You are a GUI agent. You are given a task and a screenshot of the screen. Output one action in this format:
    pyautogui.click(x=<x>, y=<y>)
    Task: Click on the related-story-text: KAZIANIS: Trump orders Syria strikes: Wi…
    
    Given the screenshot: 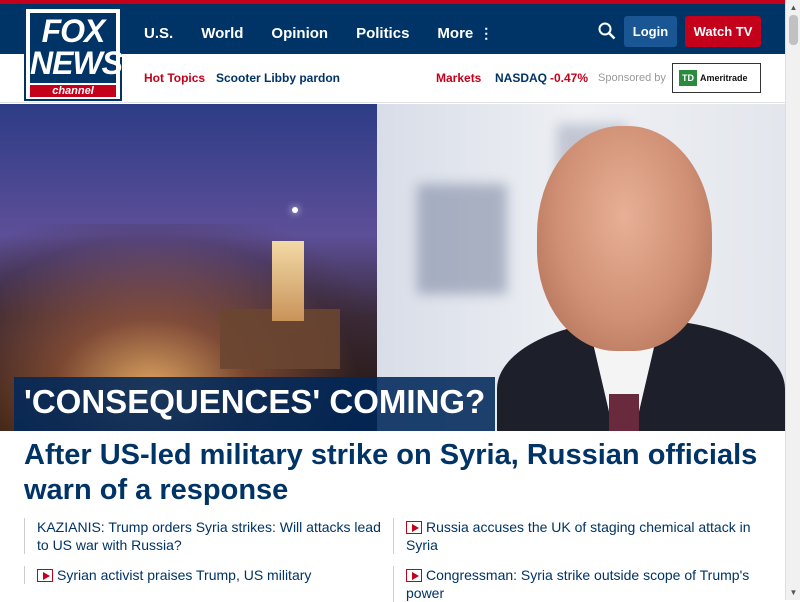 What is the action you would take?
    pyautogui.click(x=209, y=536)
    